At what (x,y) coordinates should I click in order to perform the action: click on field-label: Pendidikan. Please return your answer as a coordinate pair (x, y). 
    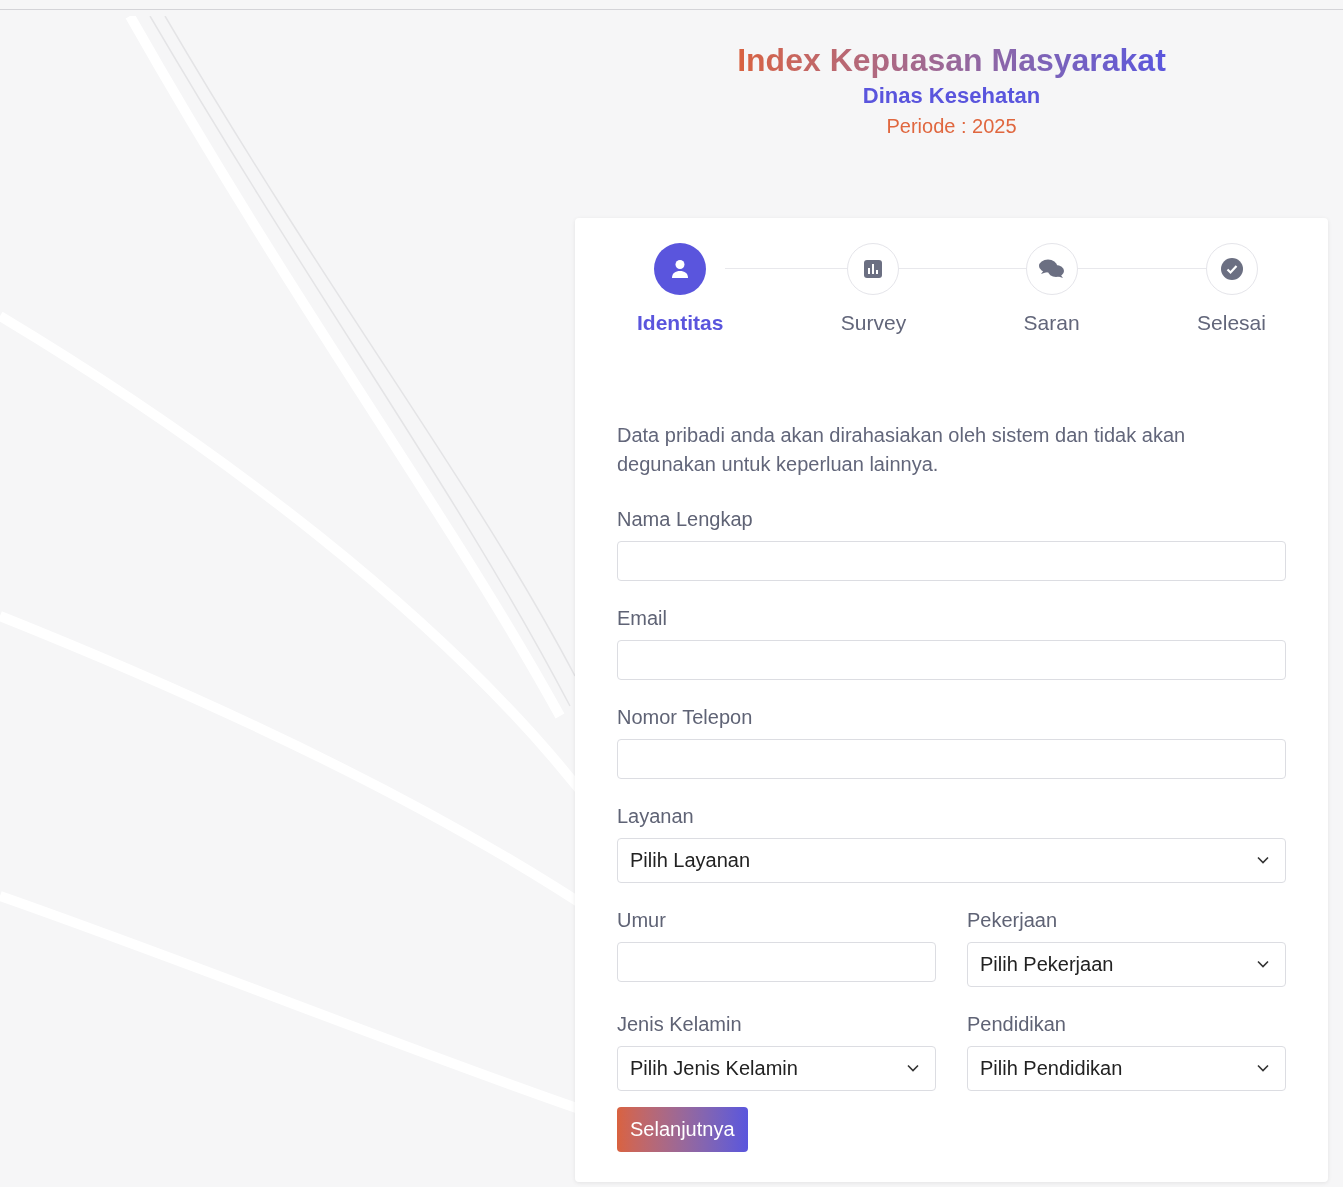
    Looking at the image, I should click on (1017, 1024).